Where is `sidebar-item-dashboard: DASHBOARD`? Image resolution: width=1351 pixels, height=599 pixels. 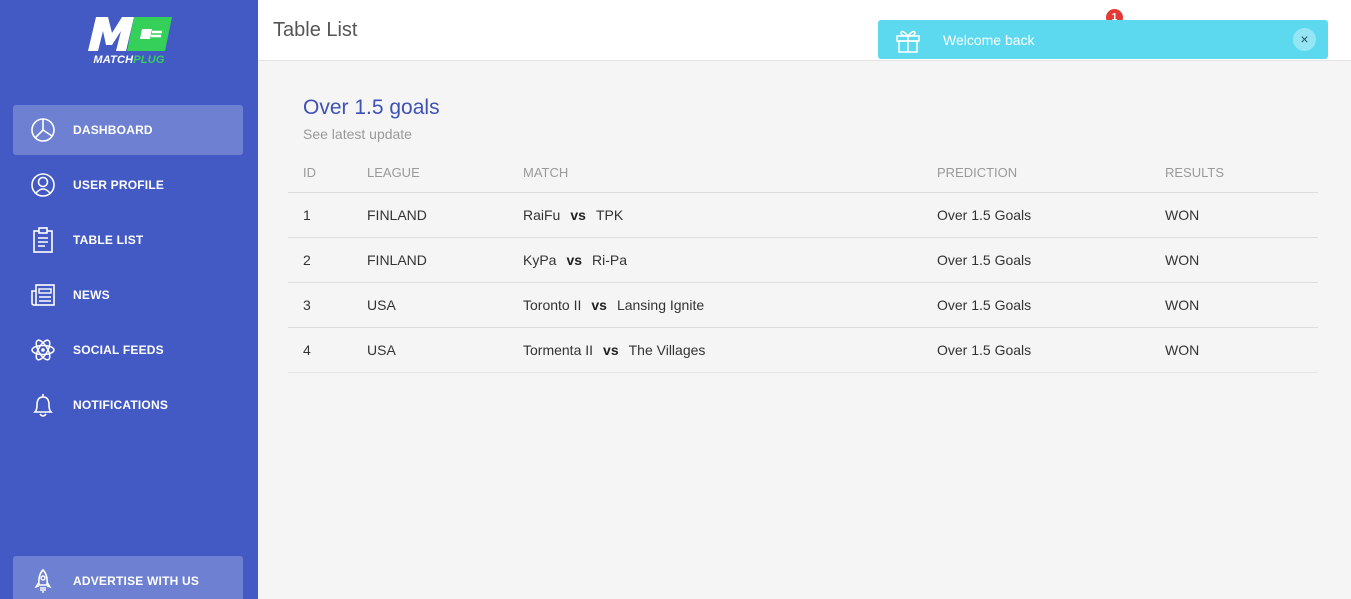
sidebar-item-dashboard: DASHBOARD is located at coordinates (128, 130).